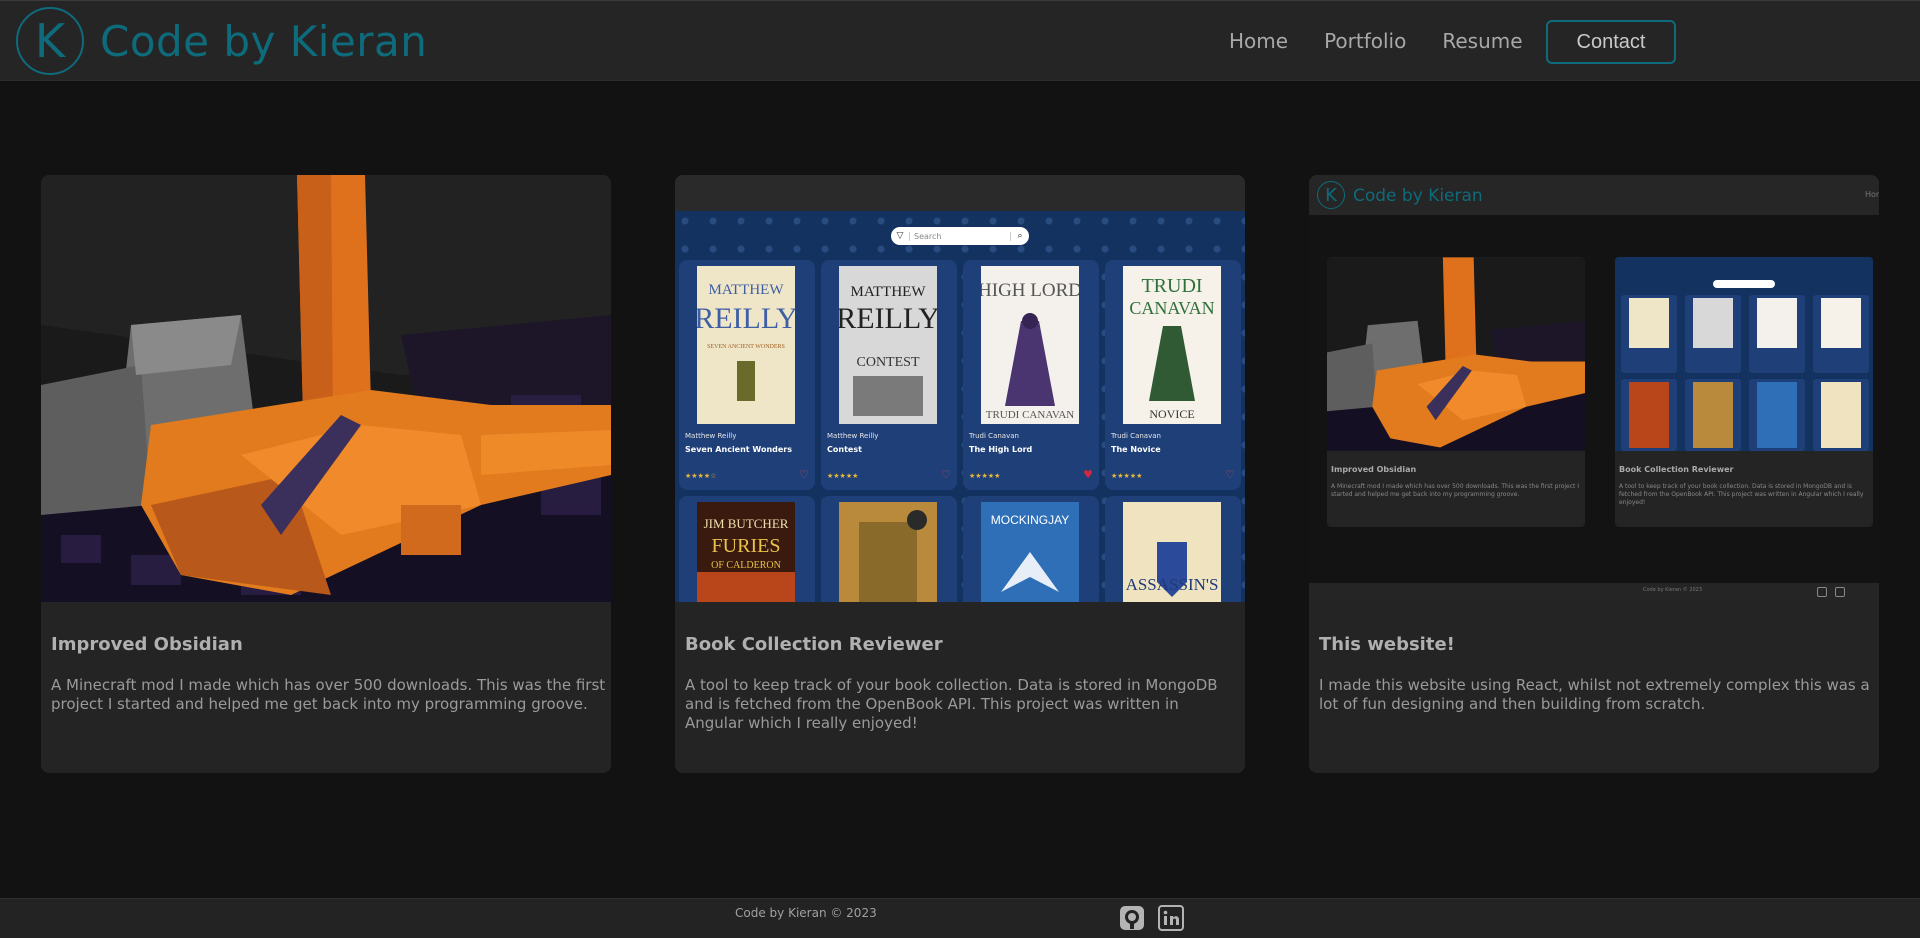  What do you see at coordinates (50, 41) in the screenshot?
I see `logo-icon: K` at bounding box center [50, 41].